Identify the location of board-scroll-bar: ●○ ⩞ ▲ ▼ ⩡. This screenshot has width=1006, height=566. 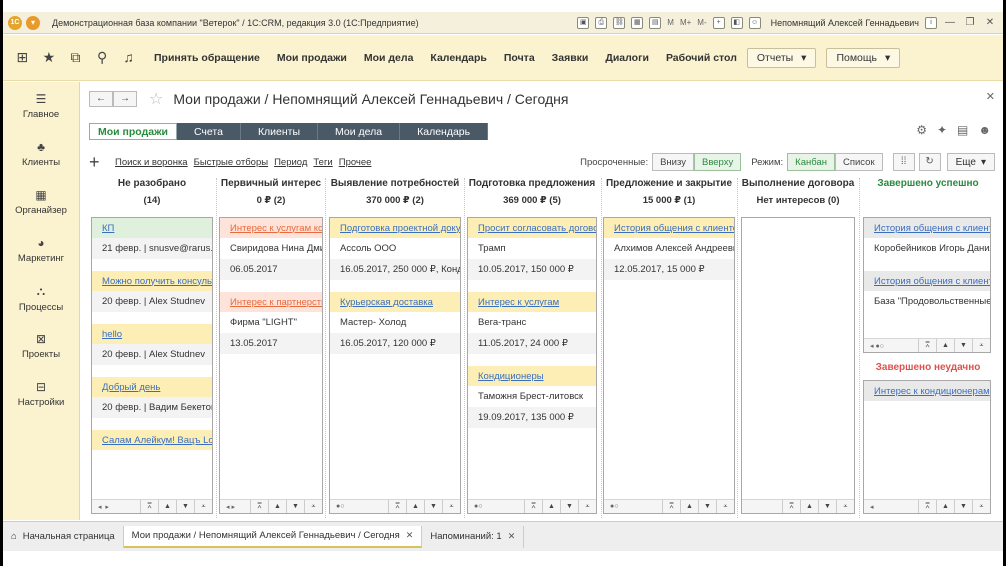
(532, 506).